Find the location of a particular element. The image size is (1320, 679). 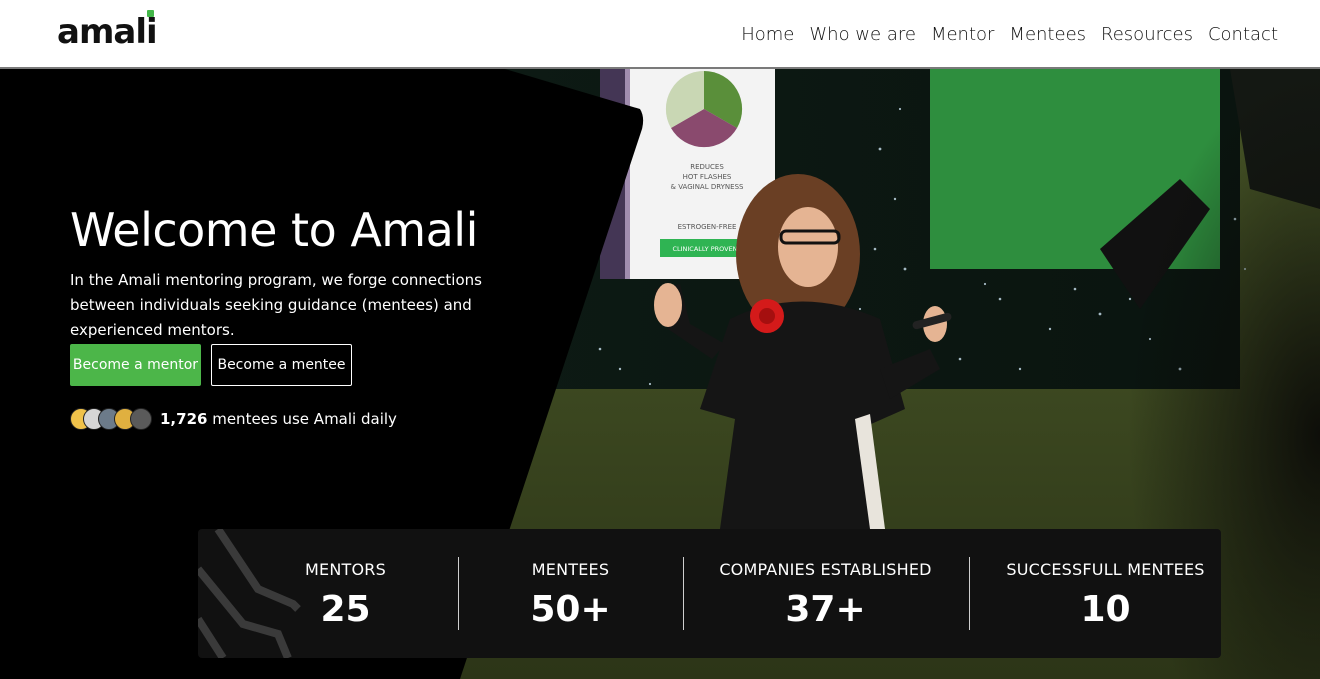

stat-value: 25 is located at coordinates (345, 609).